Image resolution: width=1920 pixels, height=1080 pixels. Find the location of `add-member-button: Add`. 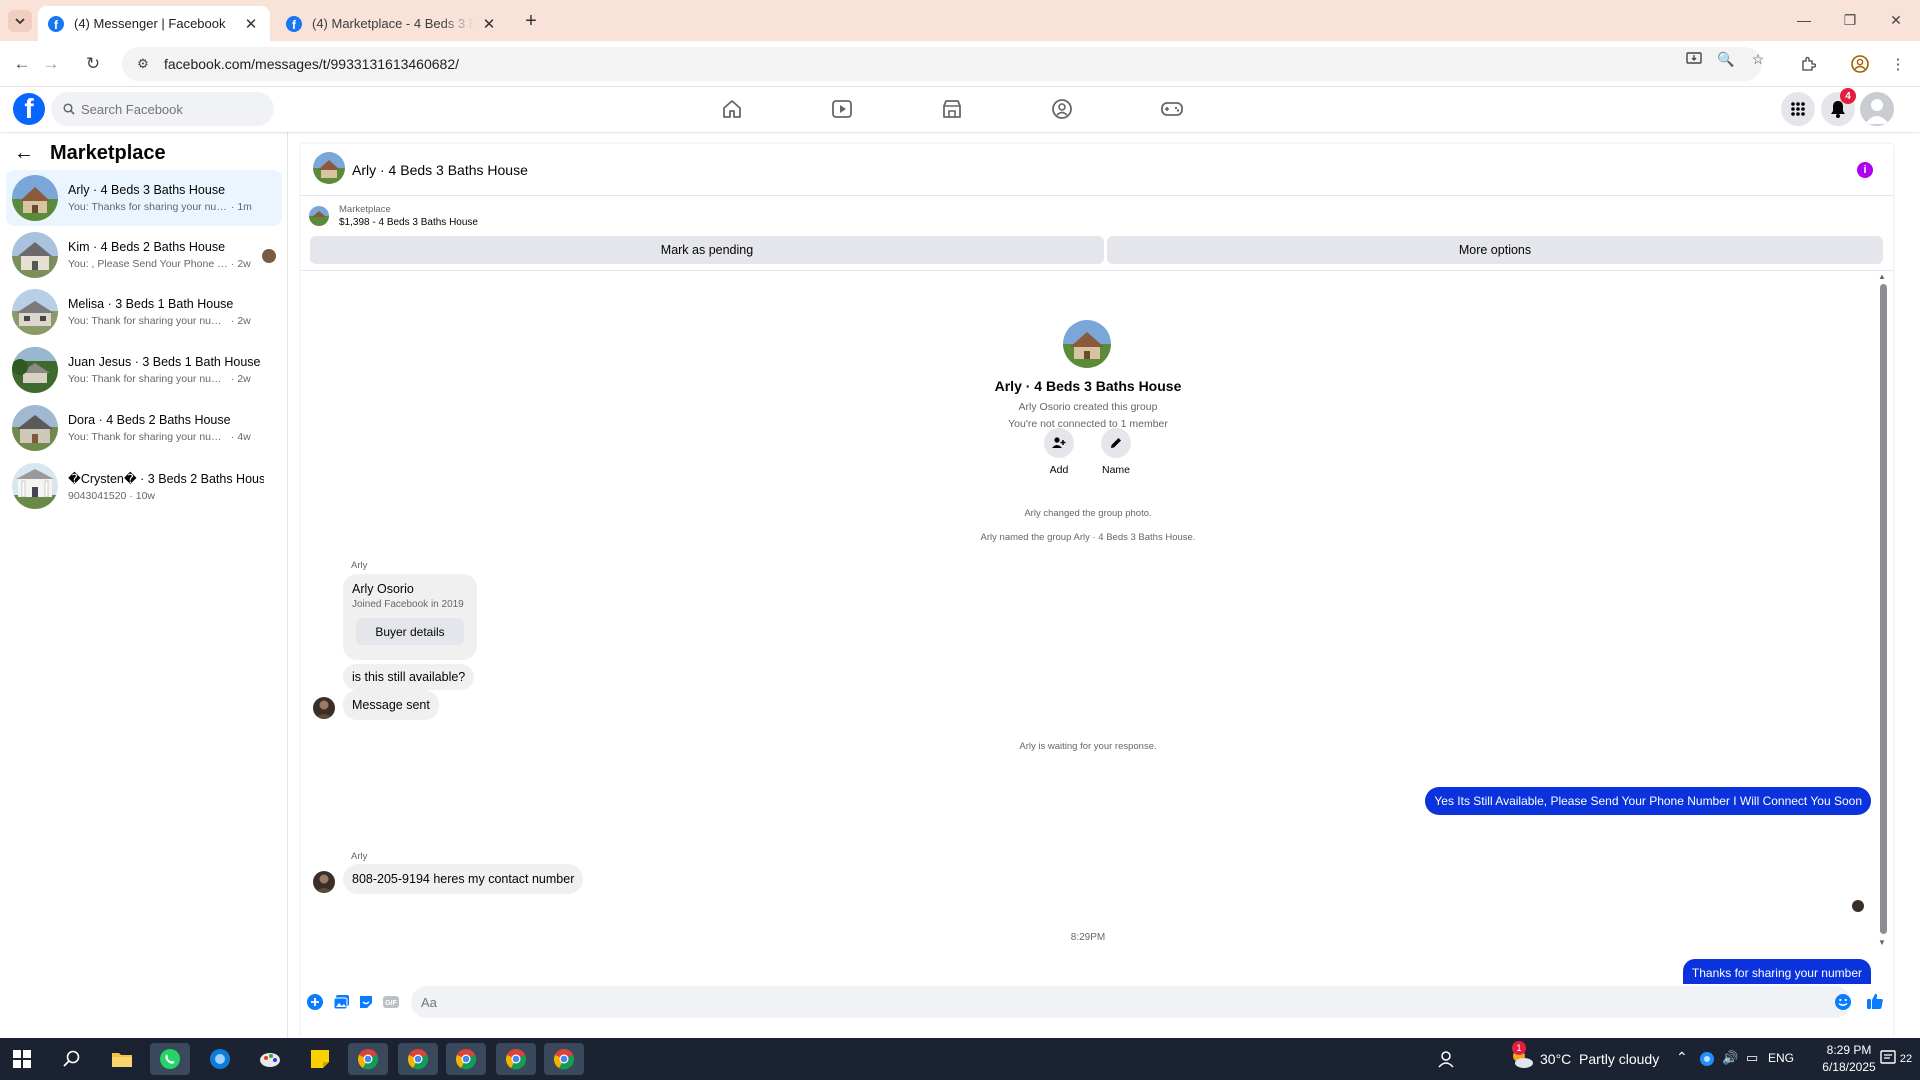

add-member-button: Add is located at coordinates (1059, 452).